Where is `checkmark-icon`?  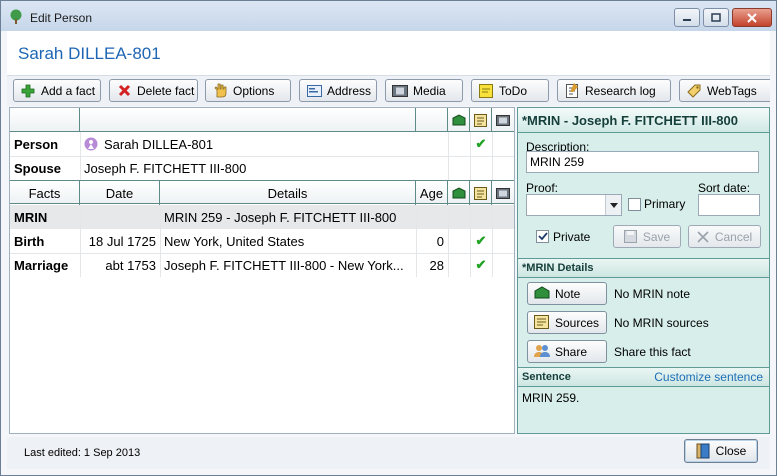
checkmark-icon is located at coordinates (542, 236).